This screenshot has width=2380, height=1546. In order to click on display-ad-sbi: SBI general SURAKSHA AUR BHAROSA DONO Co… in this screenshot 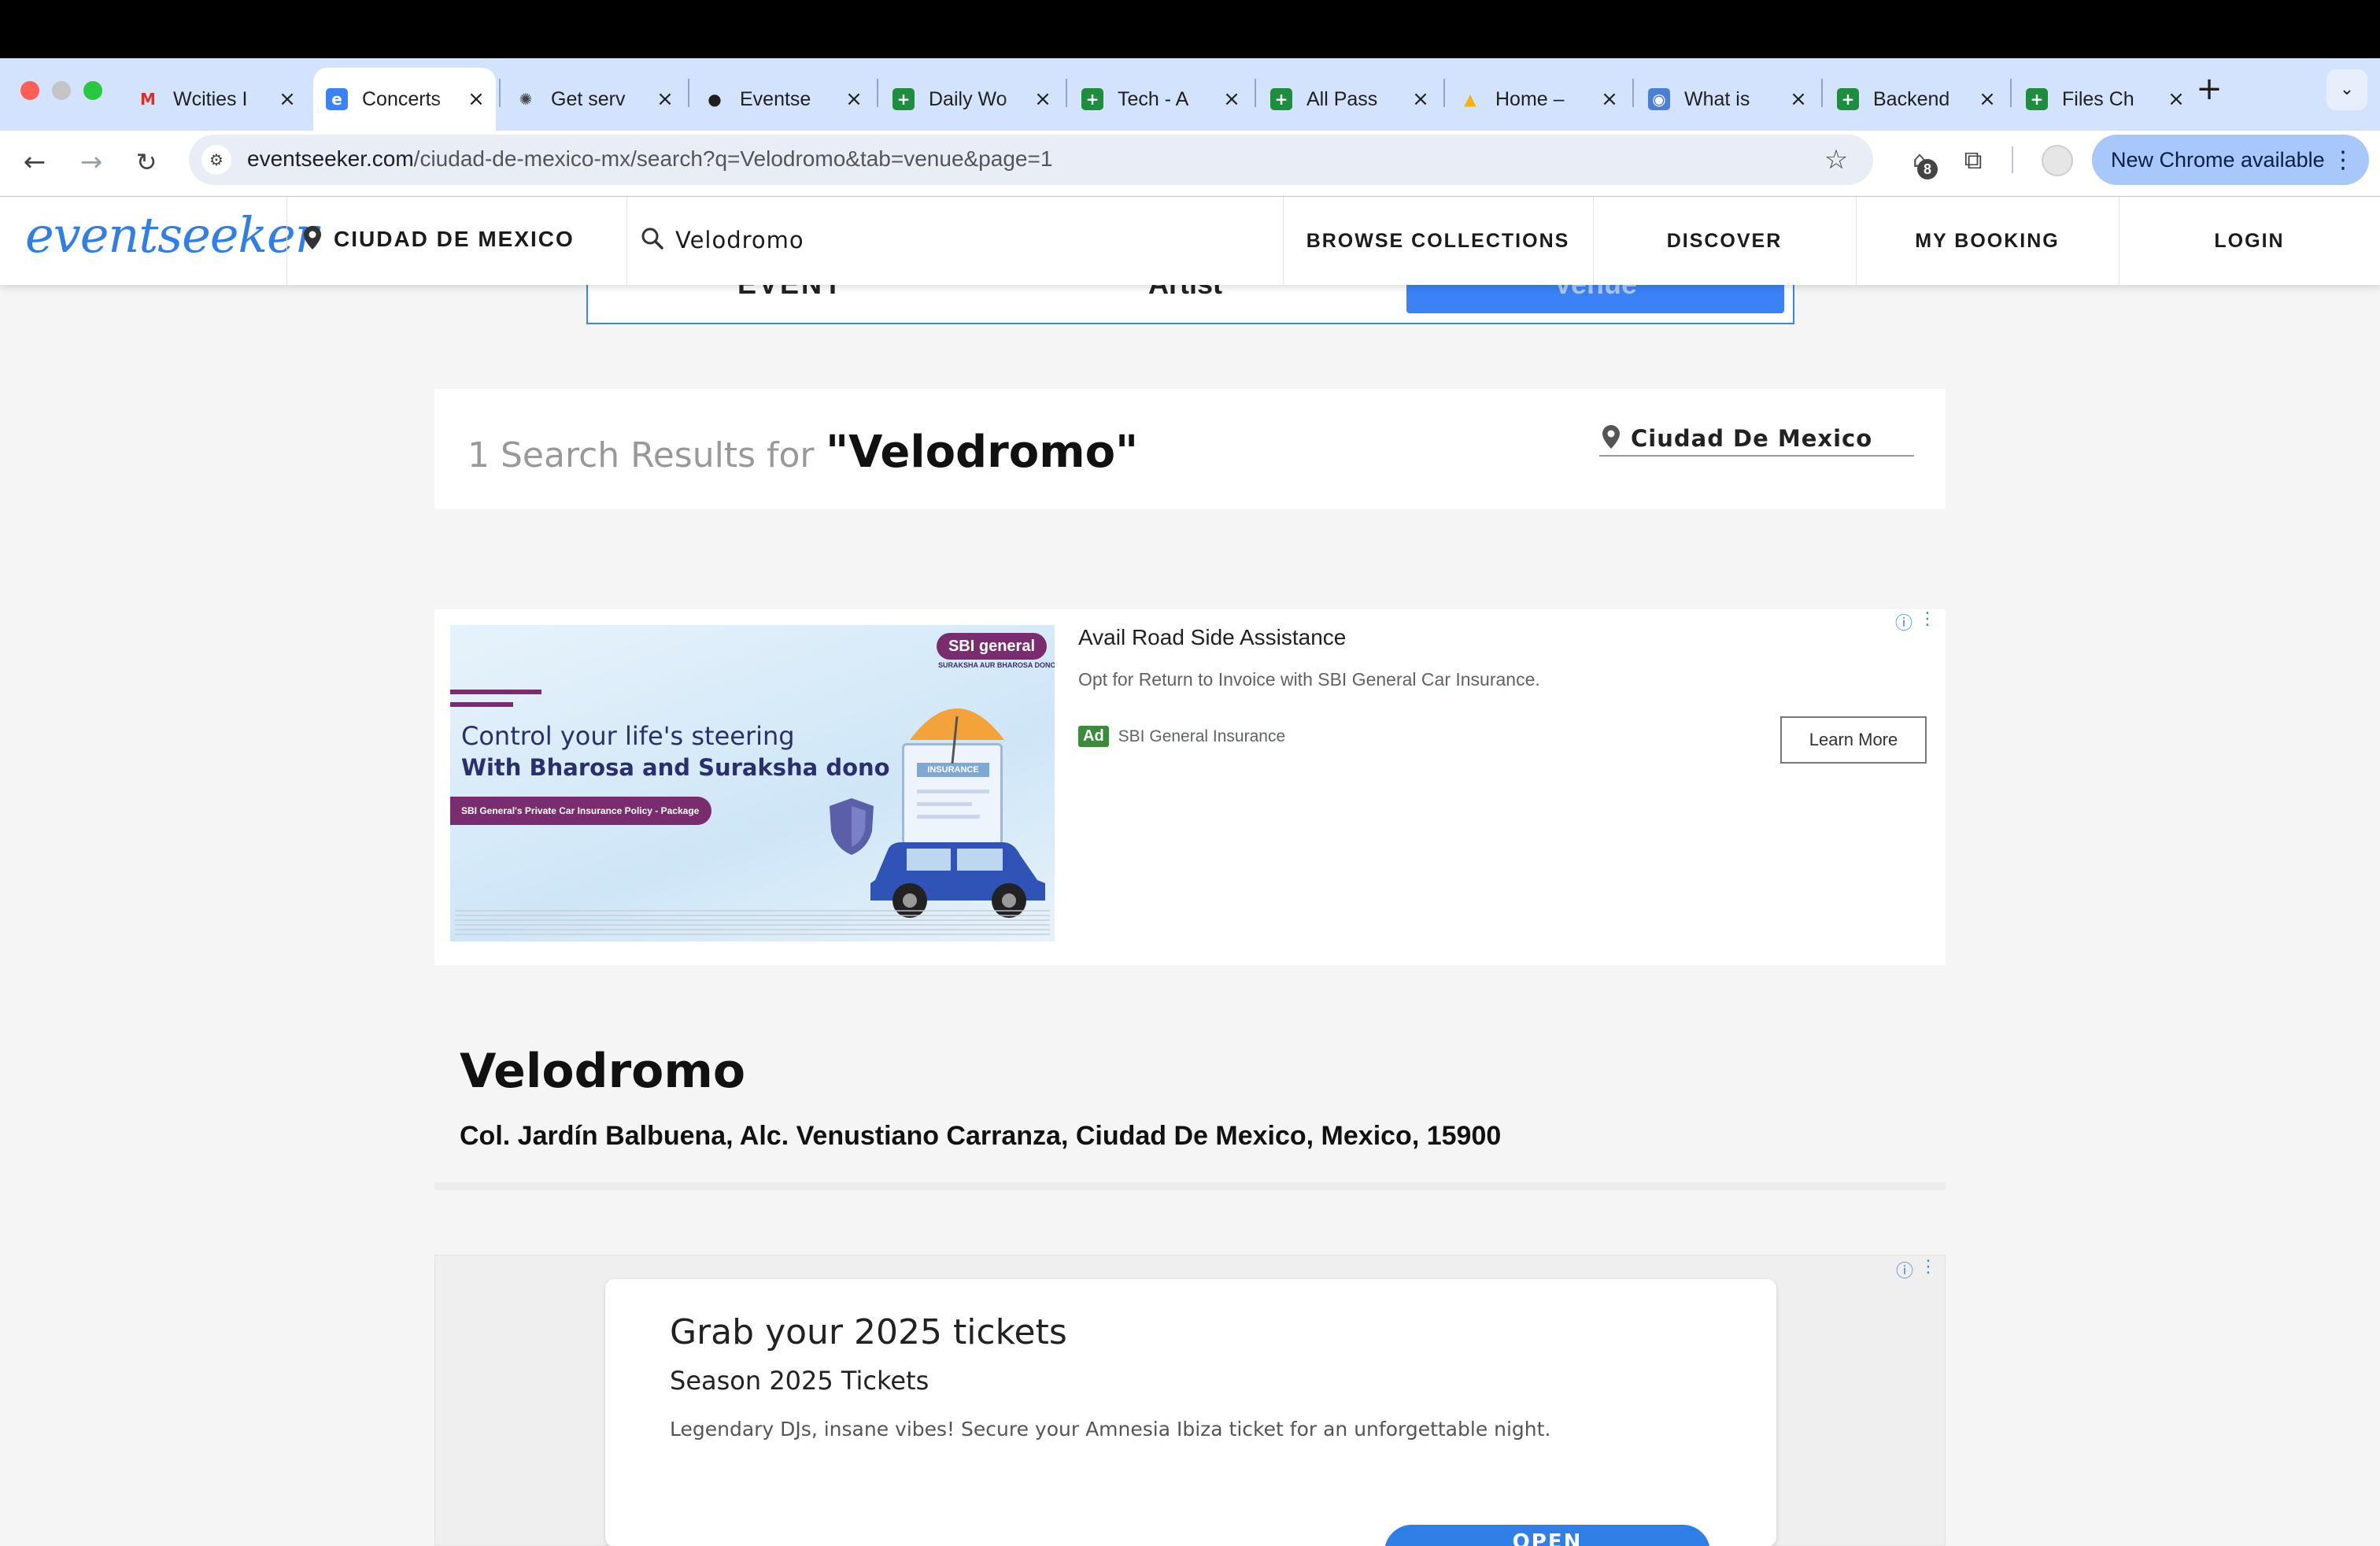, I will do `click(1190, 787)`.